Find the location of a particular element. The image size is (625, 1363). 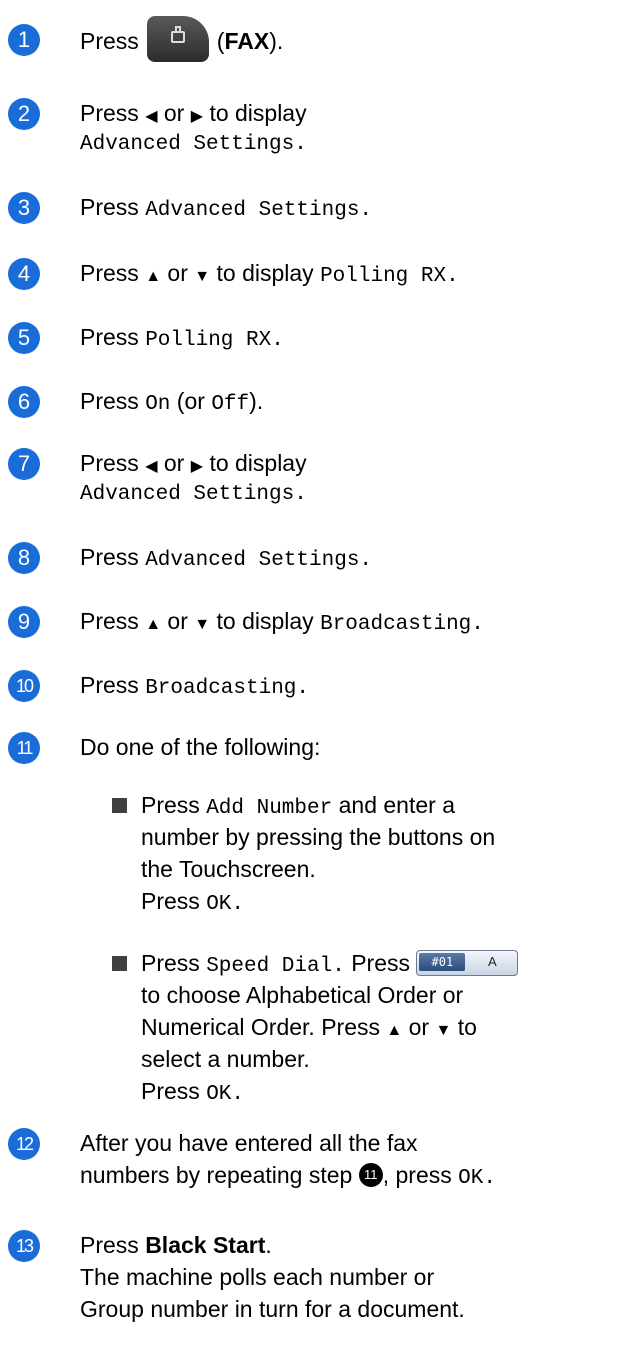

step-text: Press On (or Off). is located at coordinates (172, 402).